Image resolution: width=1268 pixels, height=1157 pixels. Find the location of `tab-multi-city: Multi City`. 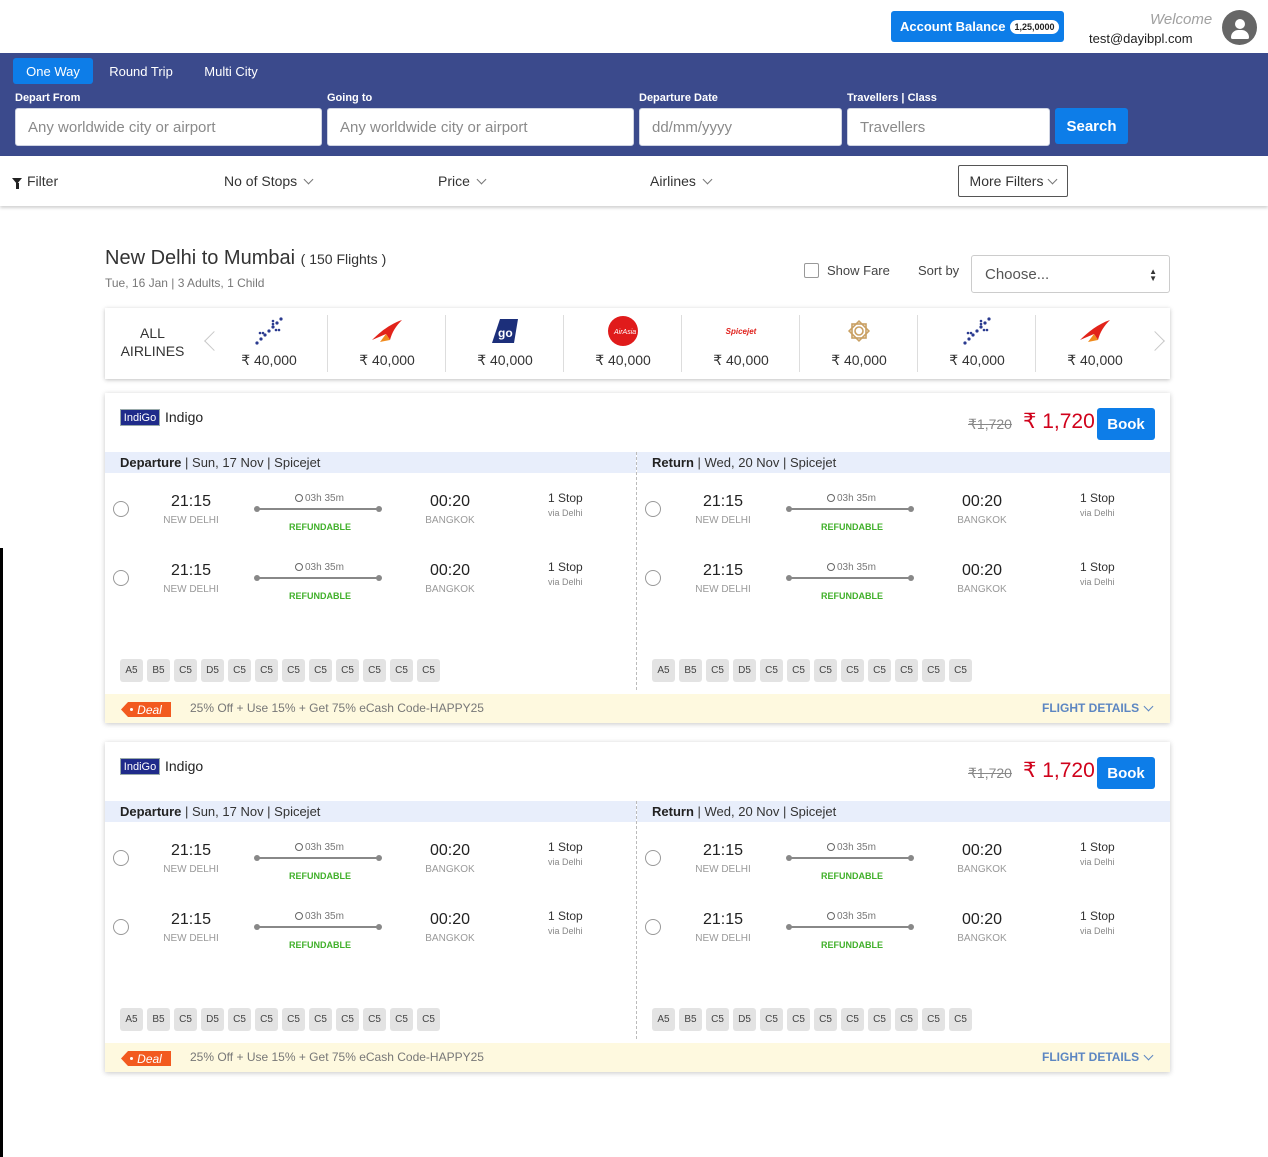

tab-multi-city: Multi City is located at coordinates (231, 71).